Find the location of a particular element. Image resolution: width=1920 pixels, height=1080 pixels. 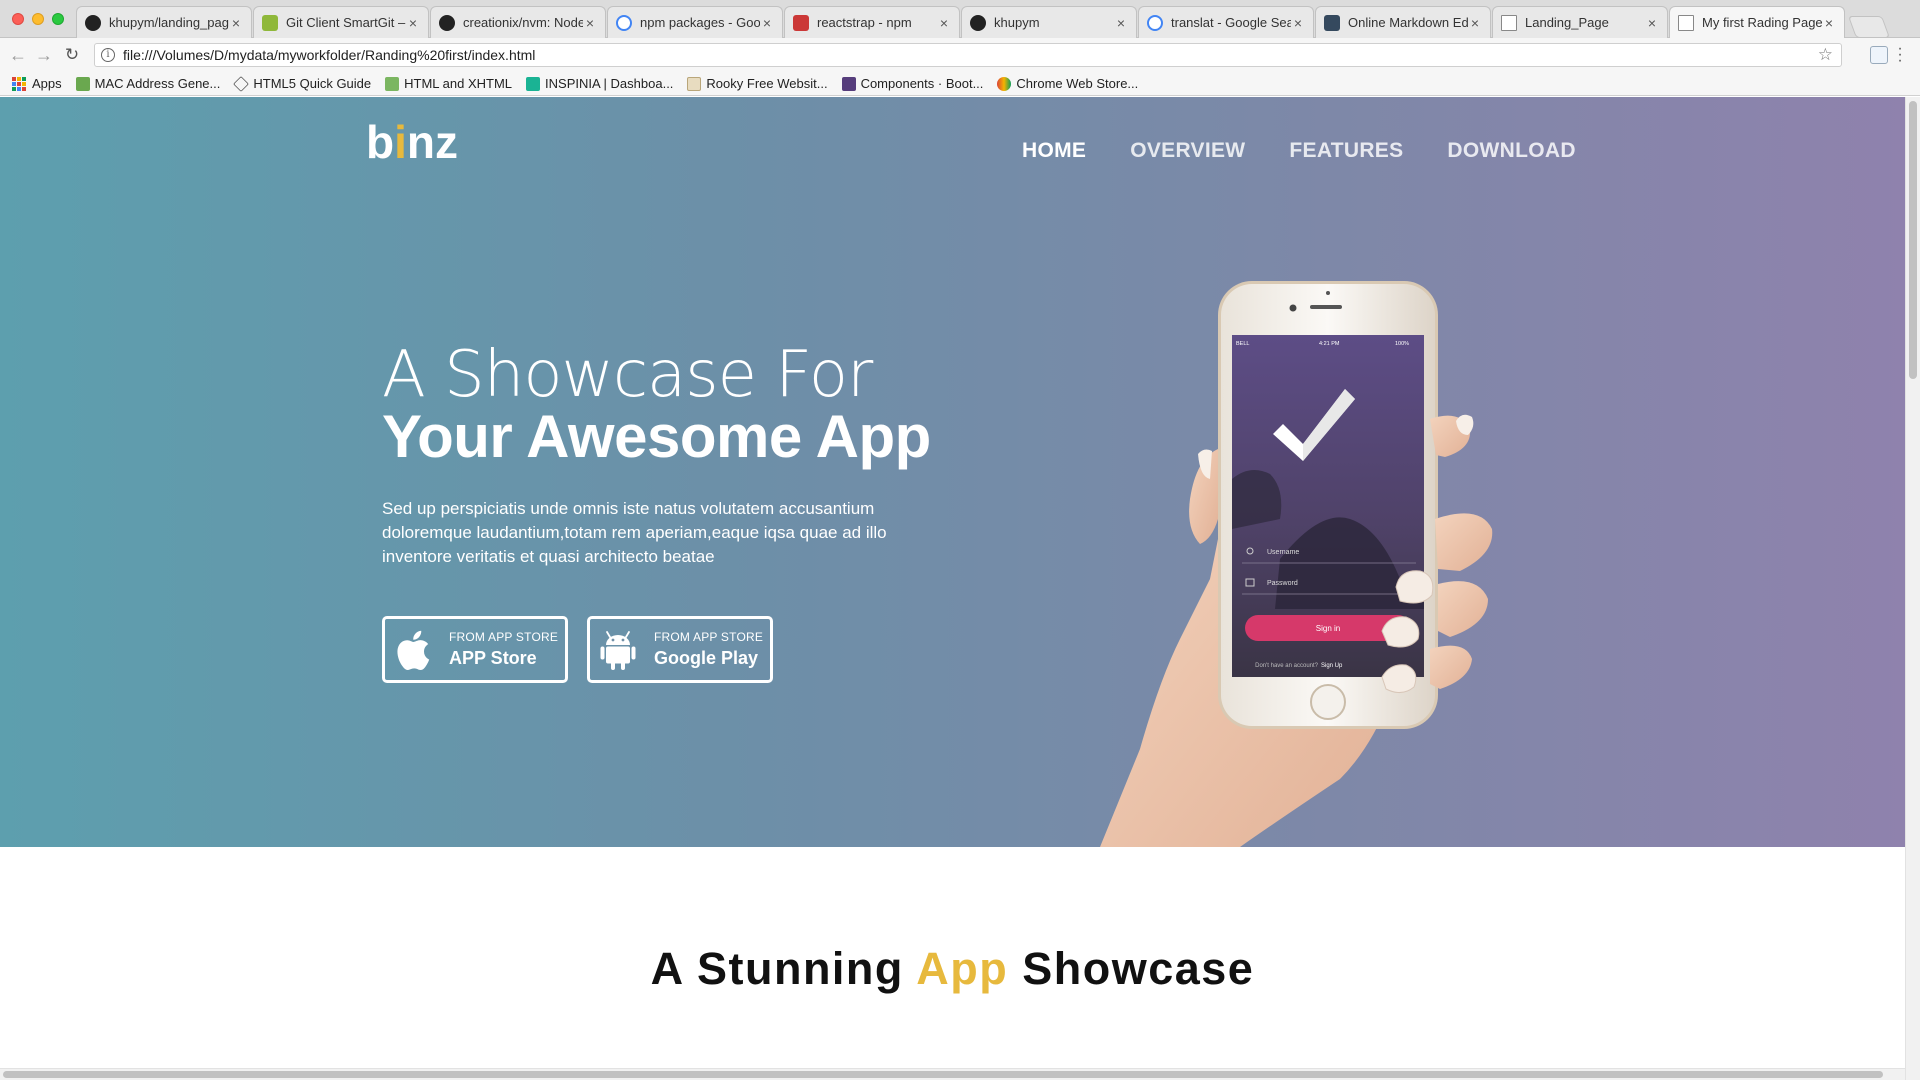

phone-signin-label: Sign in is located at coordinates (1328, 628).